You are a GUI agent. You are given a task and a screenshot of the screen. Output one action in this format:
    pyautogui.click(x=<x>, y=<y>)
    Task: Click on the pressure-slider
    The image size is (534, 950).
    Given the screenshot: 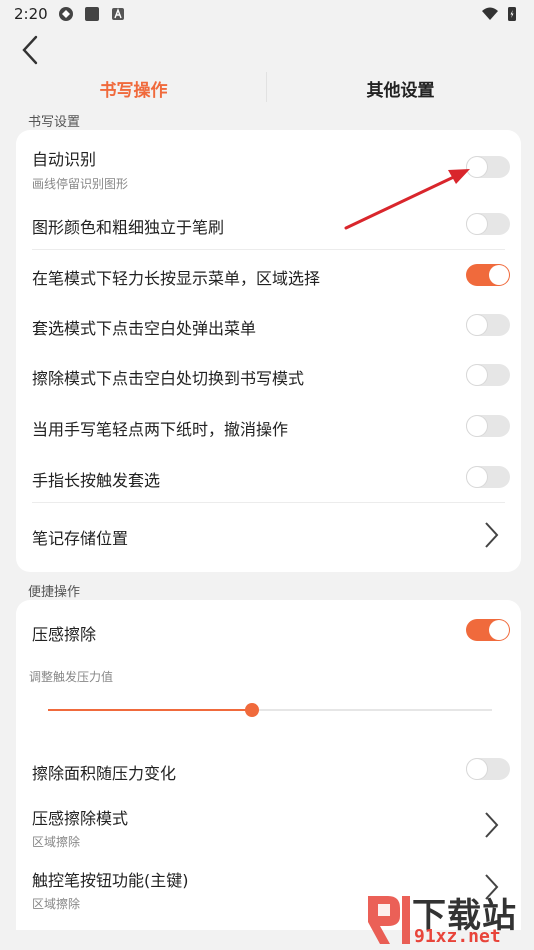 What is the action you would take?
    pyautogui.click(x=270, y=710)
    